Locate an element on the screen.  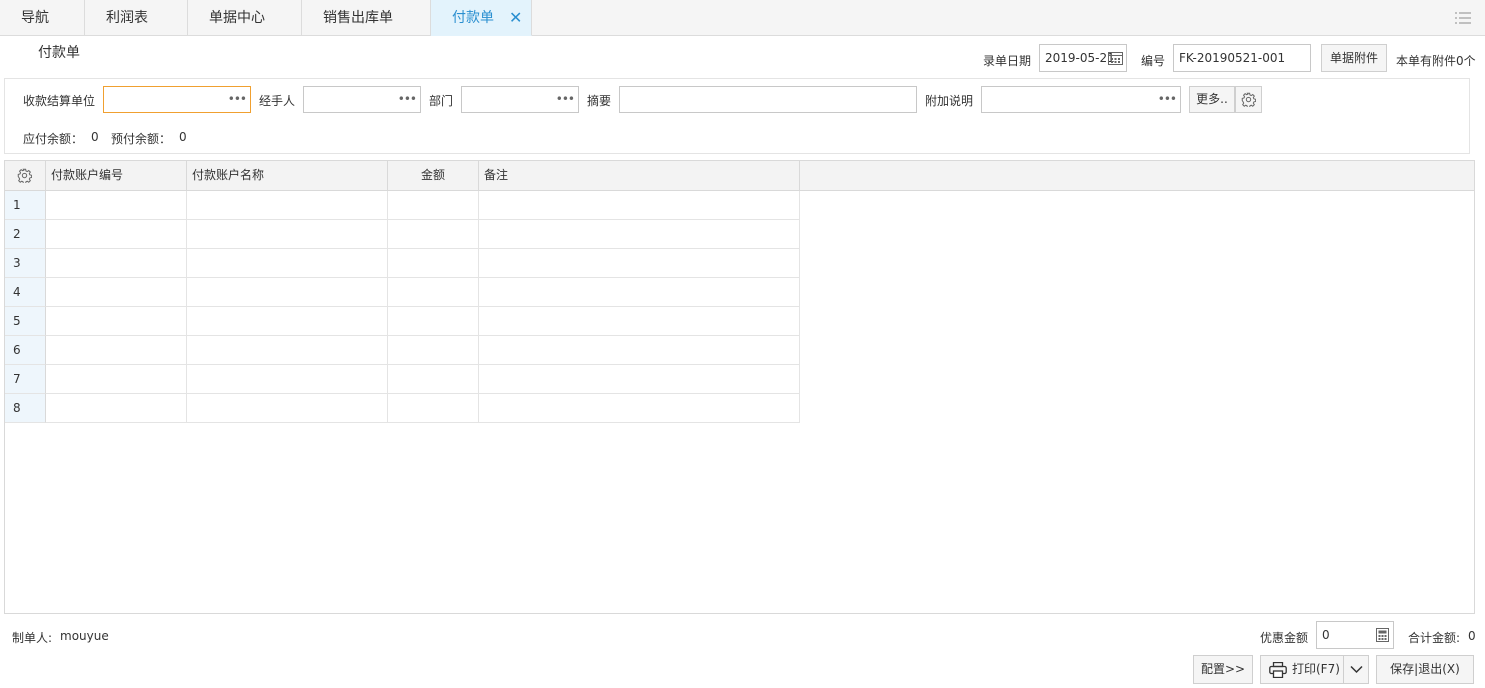
save-exit-button: 保存|退出(X) is located at coordinates (1425, 669).